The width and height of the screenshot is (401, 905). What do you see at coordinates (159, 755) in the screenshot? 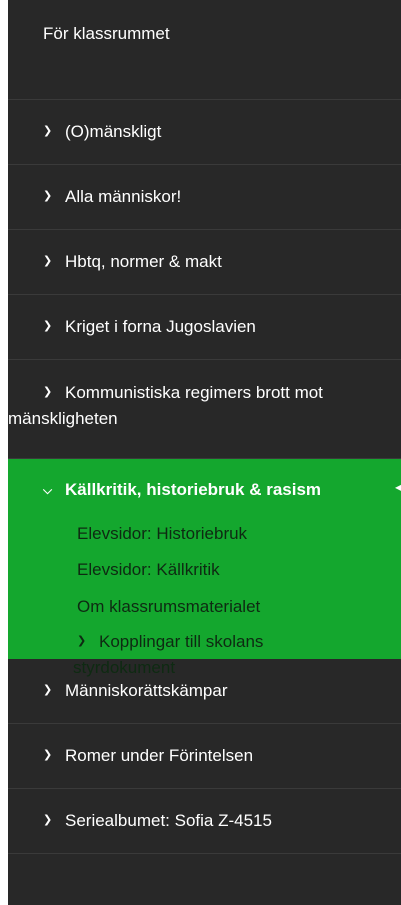
I see `nav-item-label: Romer under Förintelsen` at bounding box center [159, 755].